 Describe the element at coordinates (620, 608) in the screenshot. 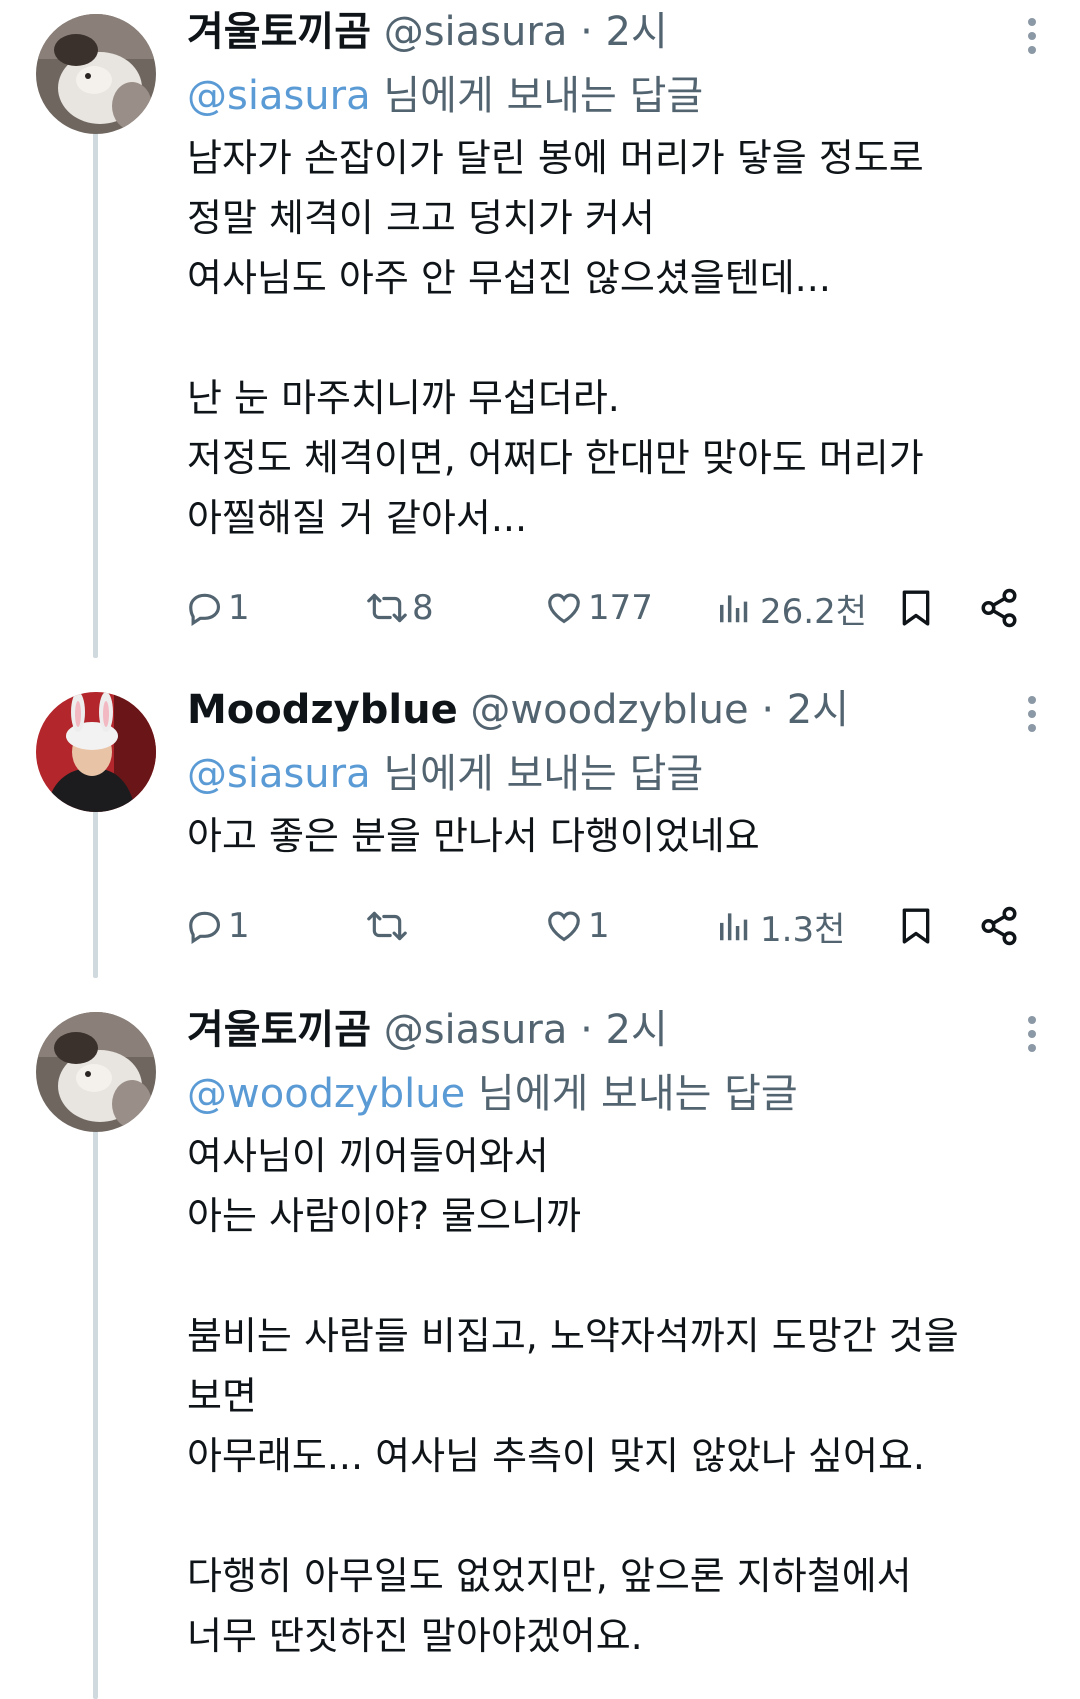

I see `like-count: 177` at that location.